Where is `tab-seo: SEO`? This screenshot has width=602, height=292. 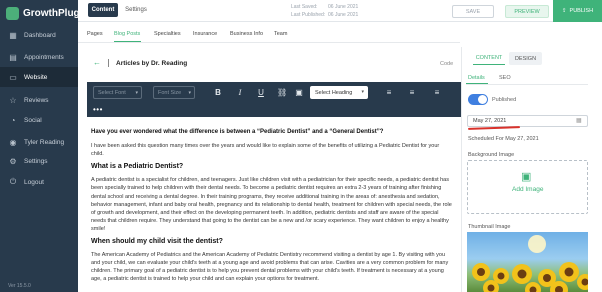
tab-seo: SEO is located at coordinates (505, 78).